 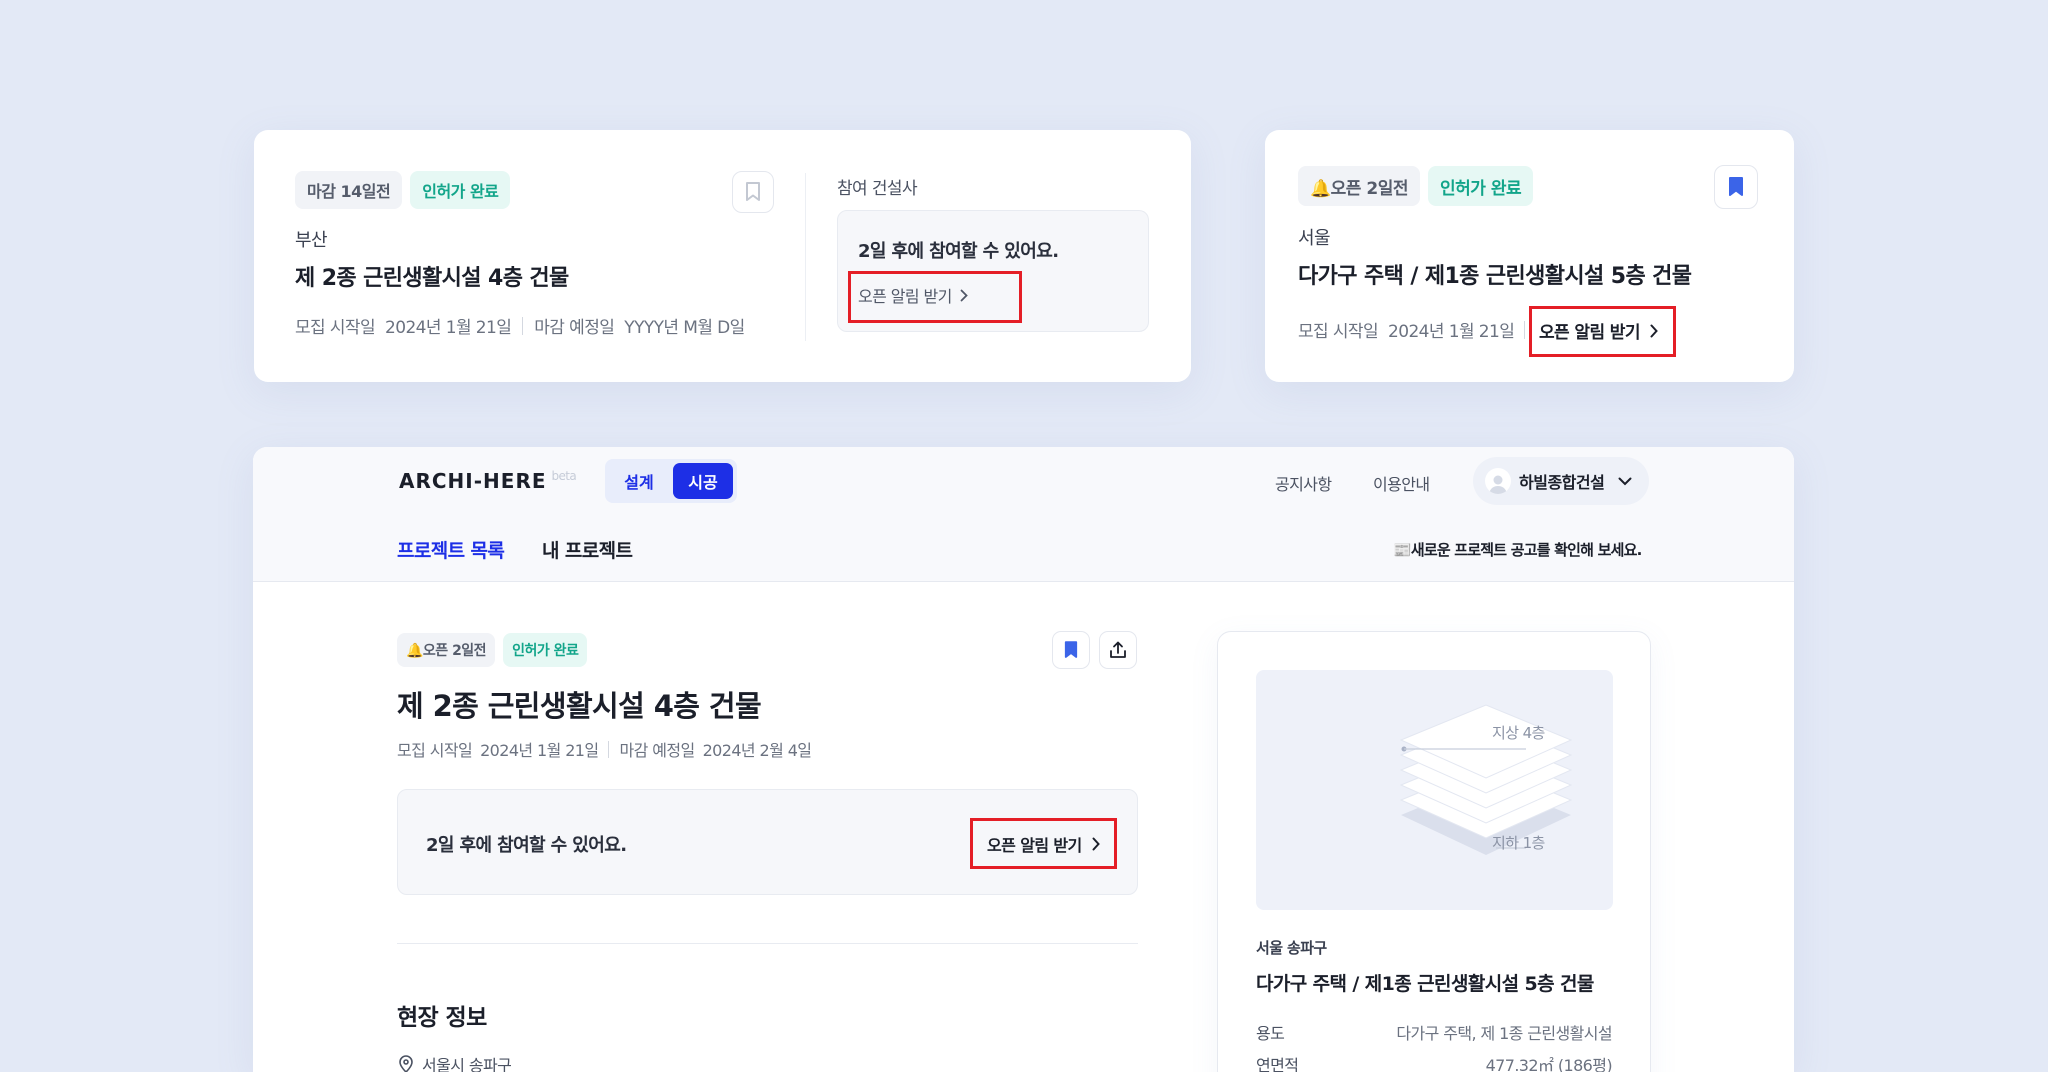 I want to click on avatar, so click(x=1498, y=481).